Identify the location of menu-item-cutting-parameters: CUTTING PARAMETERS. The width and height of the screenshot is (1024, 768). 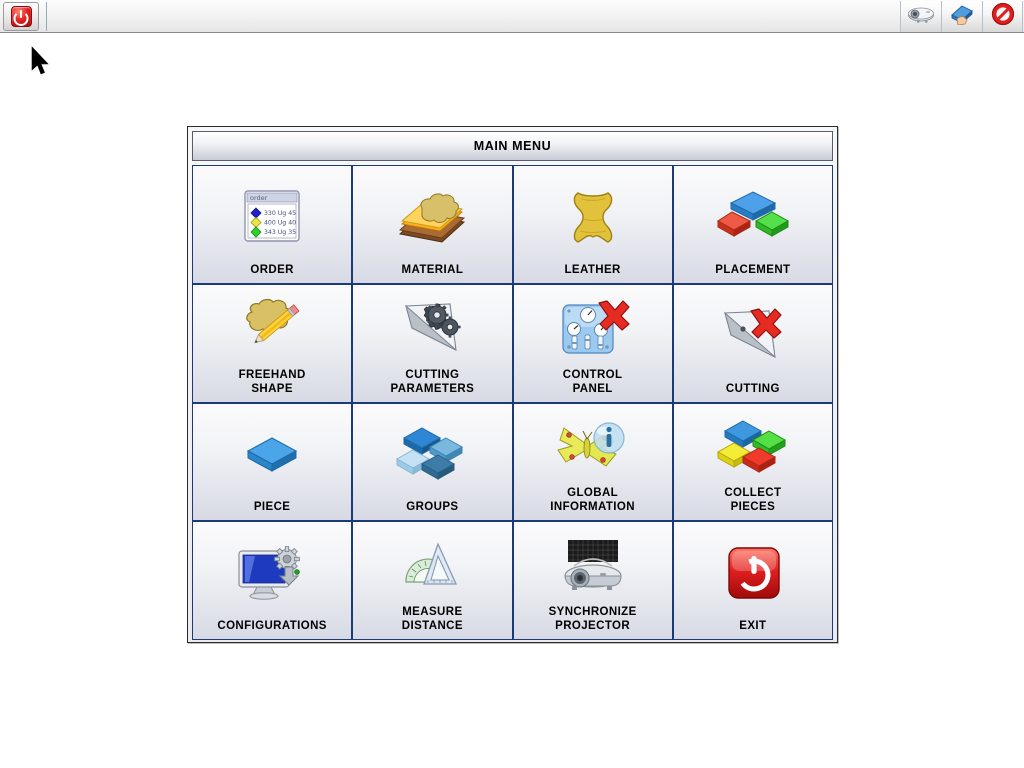
(432, 343).